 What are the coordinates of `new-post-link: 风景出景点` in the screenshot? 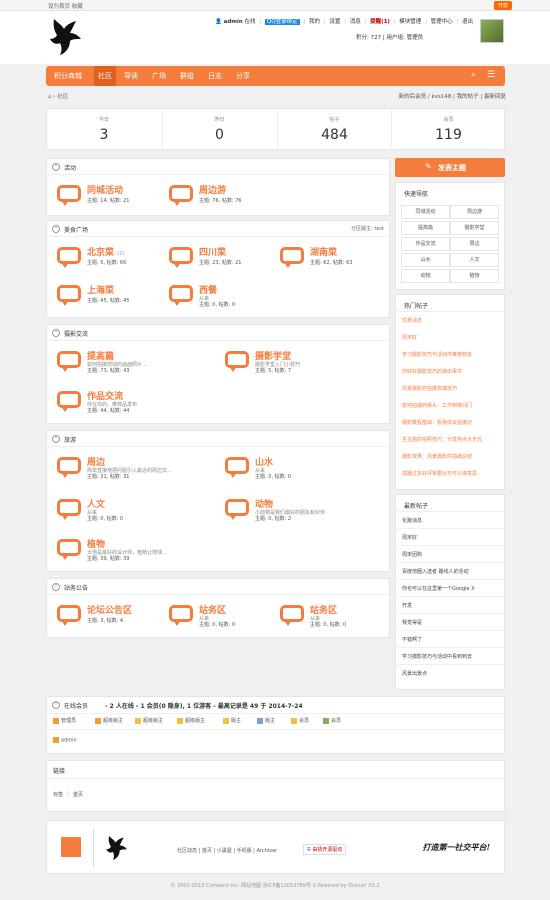 It's located at (414, 673).